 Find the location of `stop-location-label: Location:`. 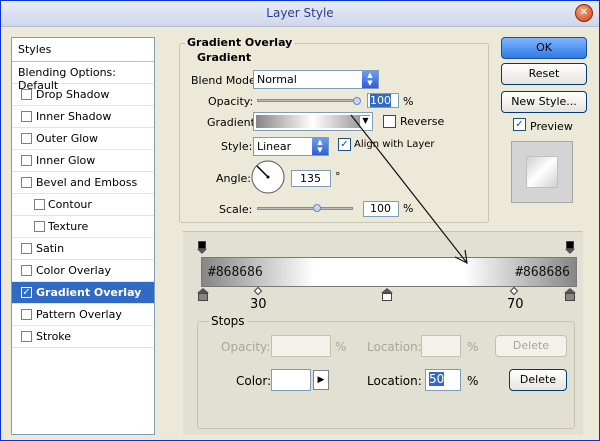

stop-location-label: Location: is located at coordinates (394, 381).